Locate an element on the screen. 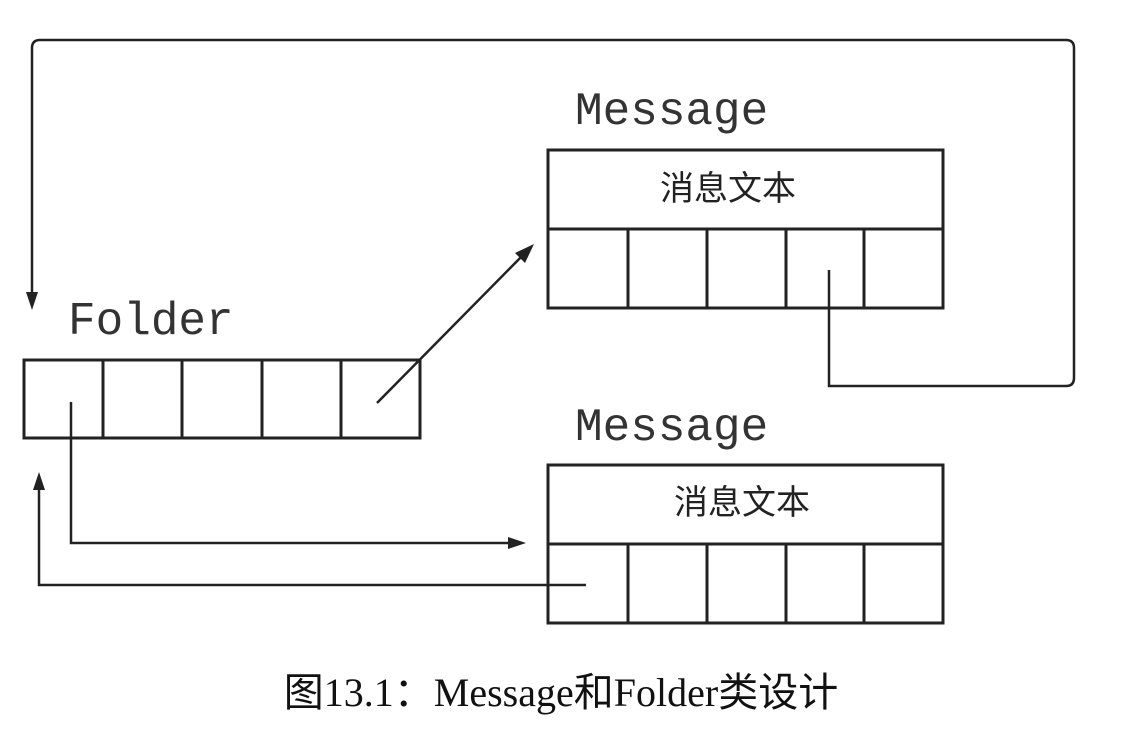 The height and width of the screenshot is (739, 1122). folder-array-box is located at coordinates (222, 399).